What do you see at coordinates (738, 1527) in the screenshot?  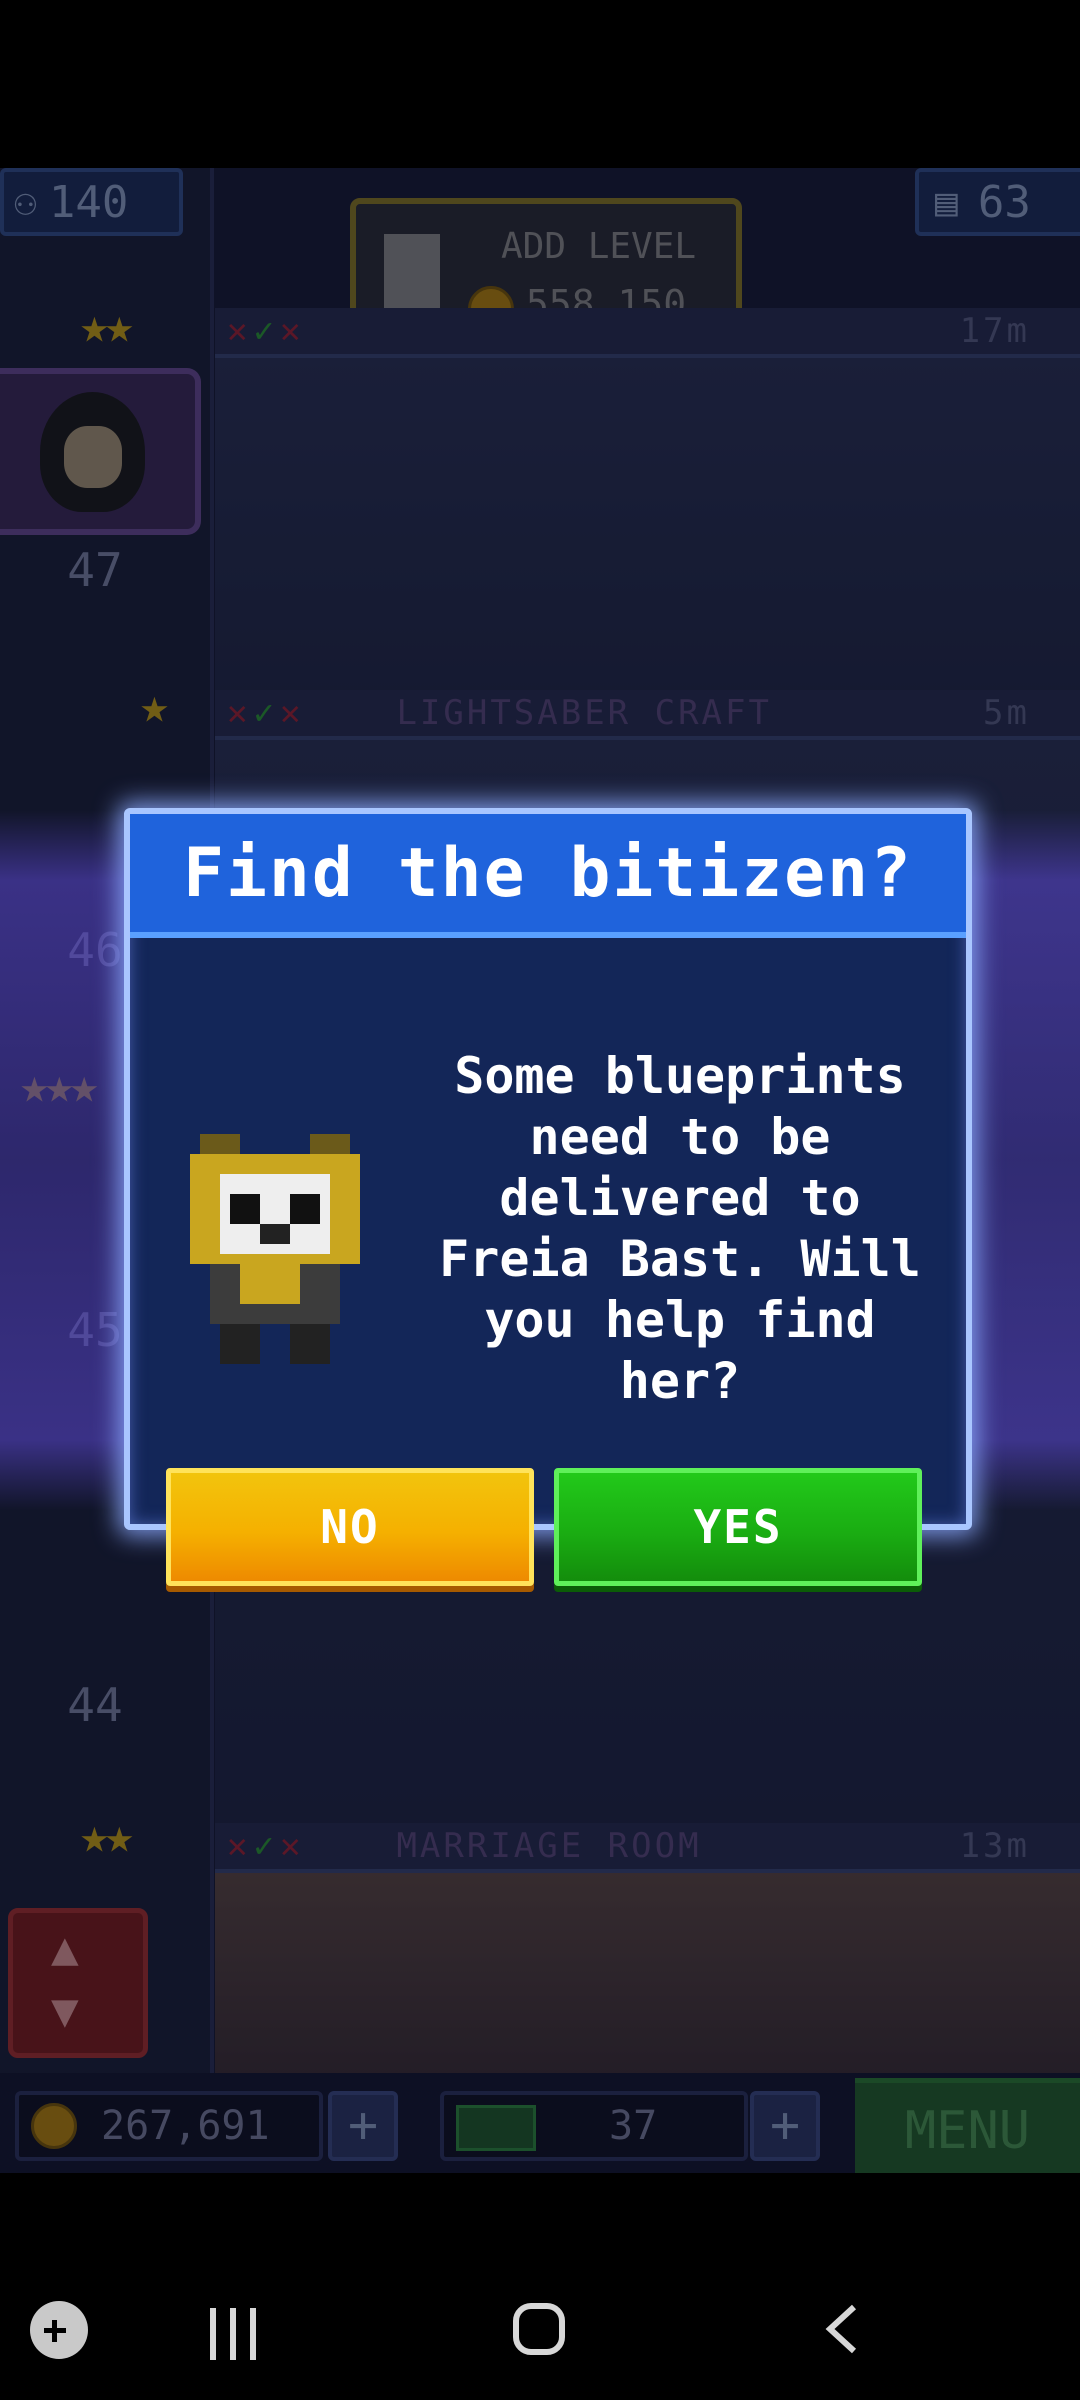 I see `yes-button: YES` at bounding box center [738, 1527].